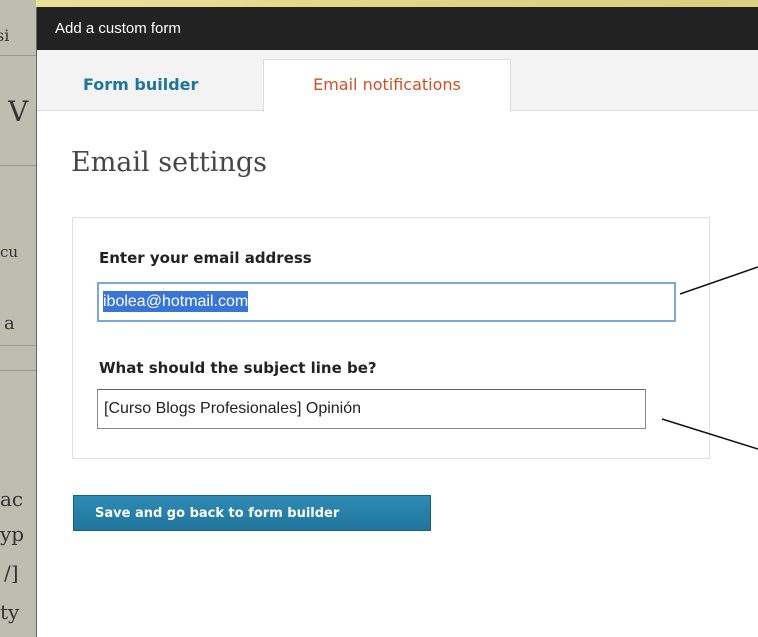 This screenshot has height=637, width=758. Describe the element at coordinates (709, 358) in the screenshot. I see `annotation-pointers` at that location.